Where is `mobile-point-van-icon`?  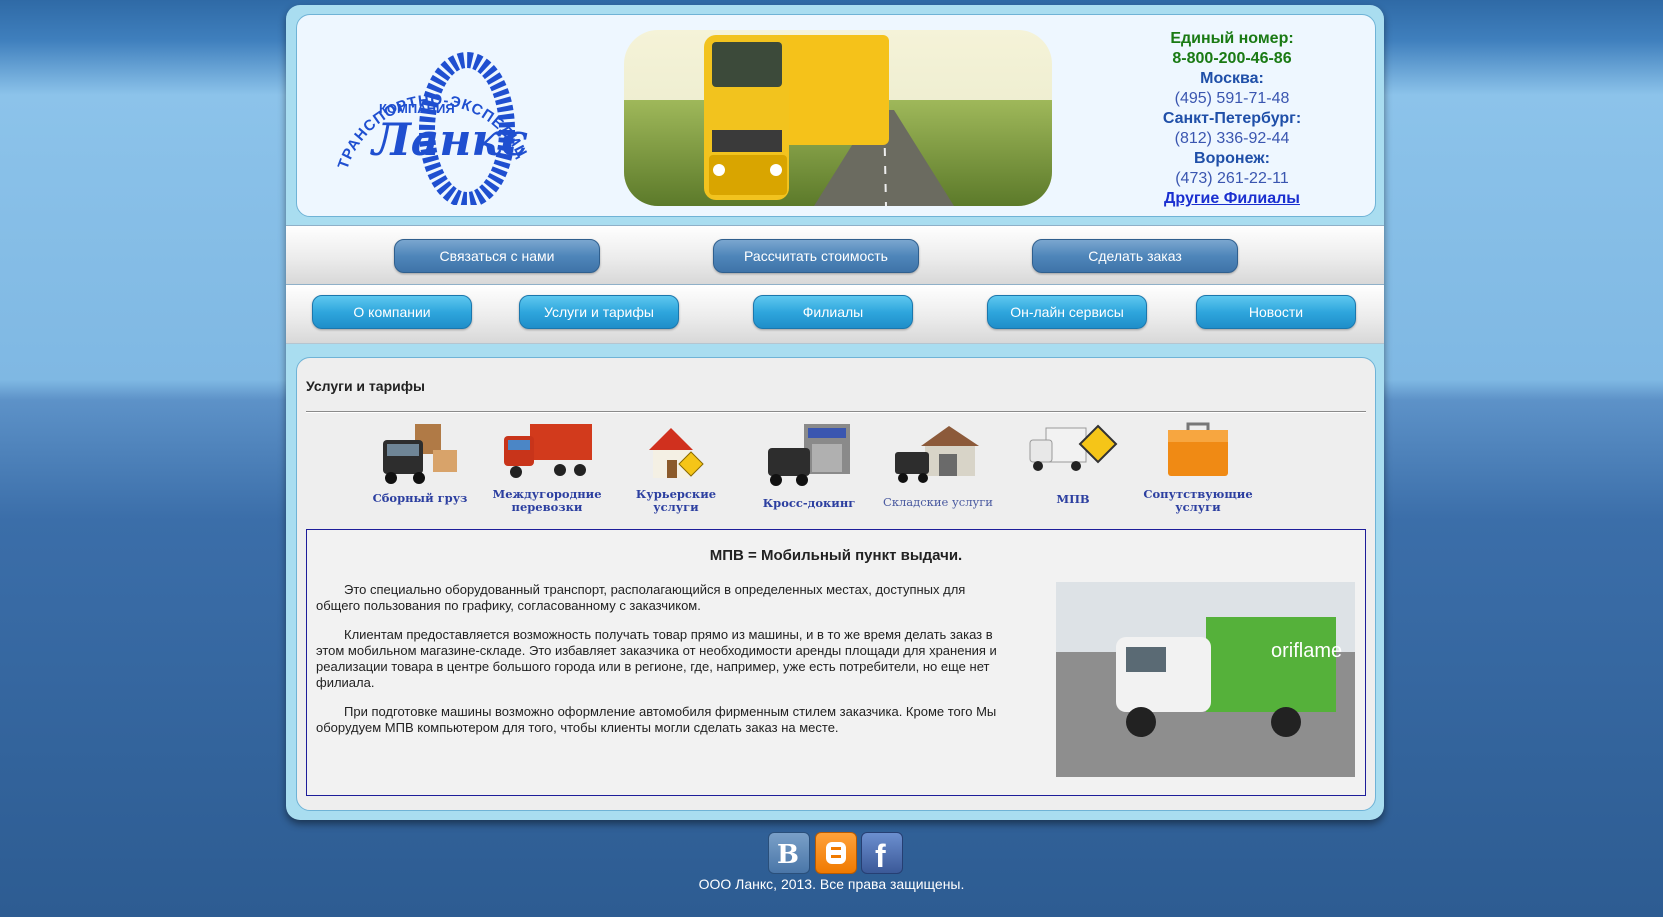 mobile-point-van-icon is located at coordinates (1073, 447).